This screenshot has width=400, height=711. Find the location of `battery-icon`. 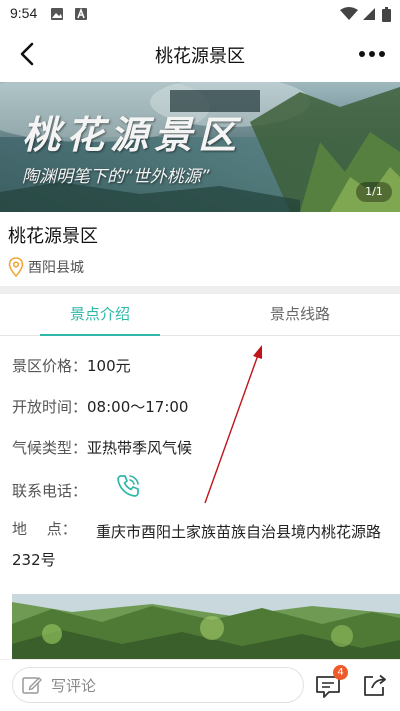

battery-icon is located at coordinates (386, 14).